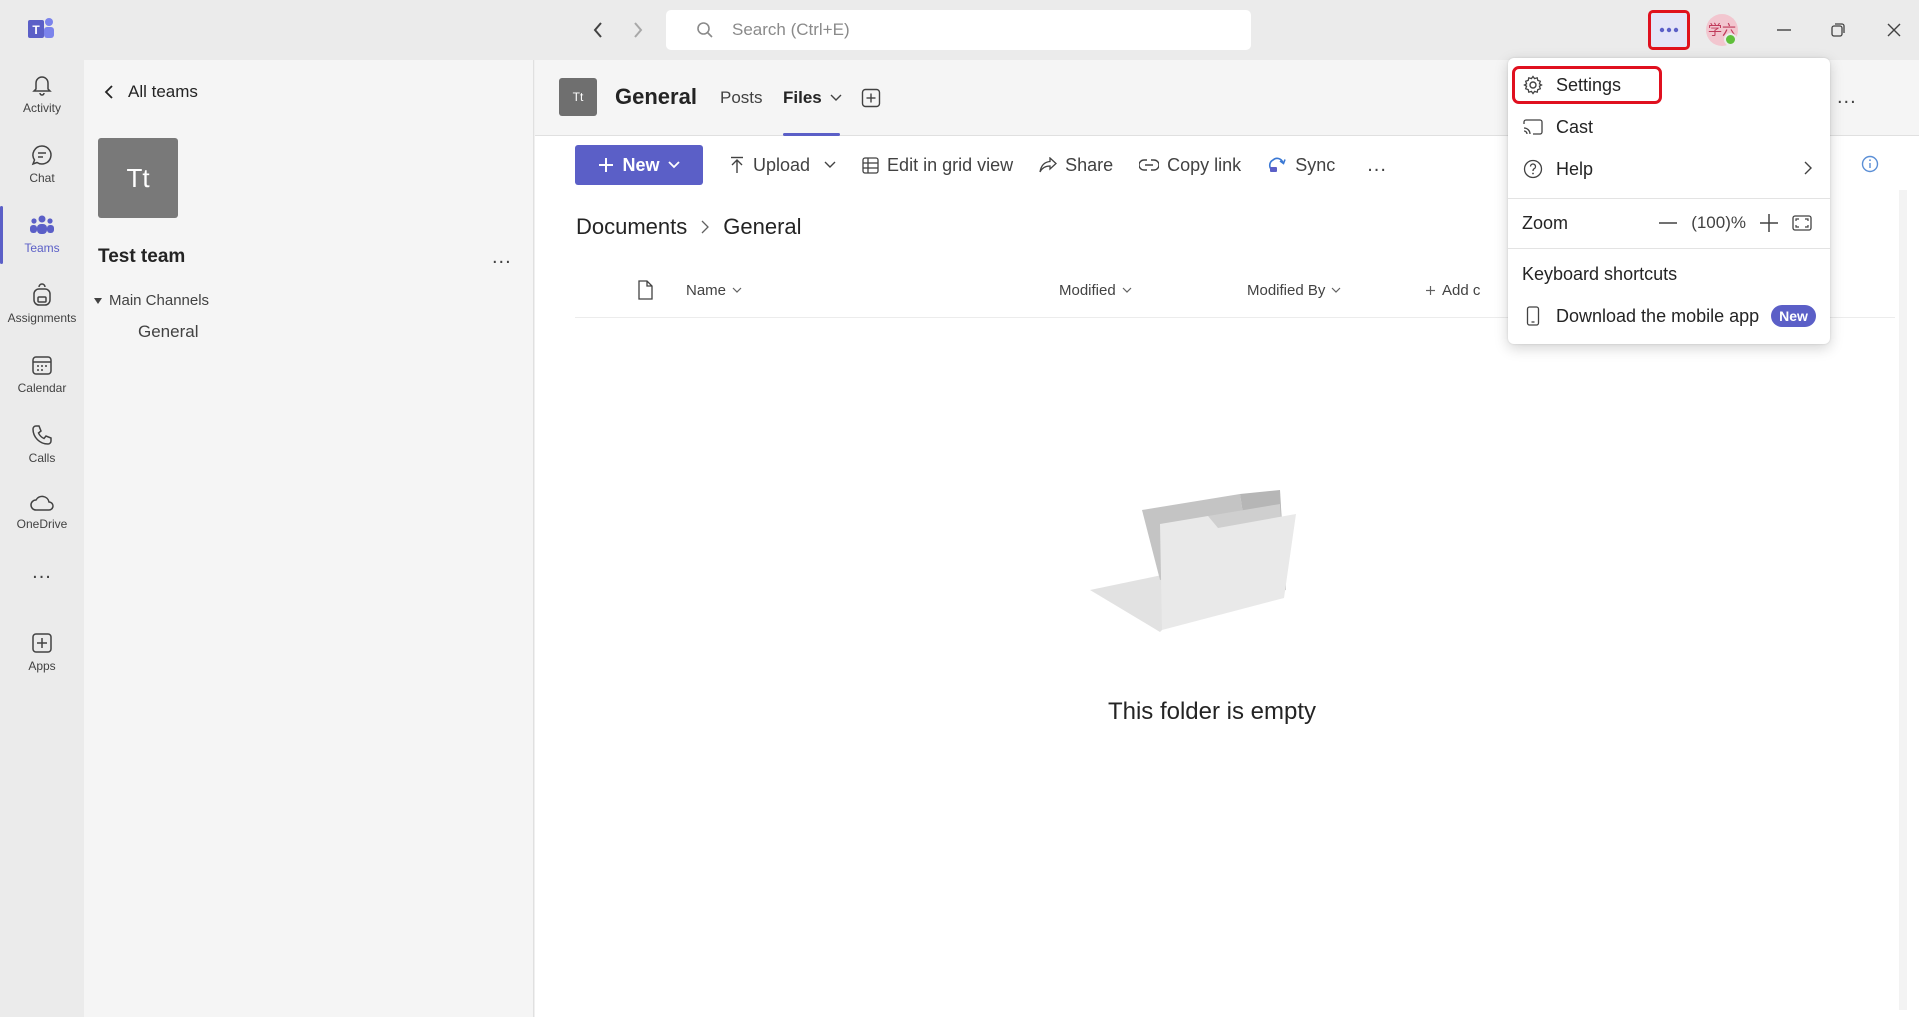  Describe the element at coordinates (1286, 290) in the screenshot. I see `column-modified-by-label: Modified By` at that location.